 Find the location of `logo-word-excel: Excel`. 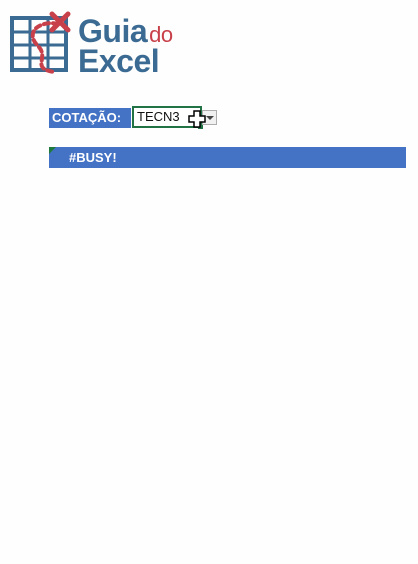

logo-word-excel: Excel is located at coordinates (119, 61).